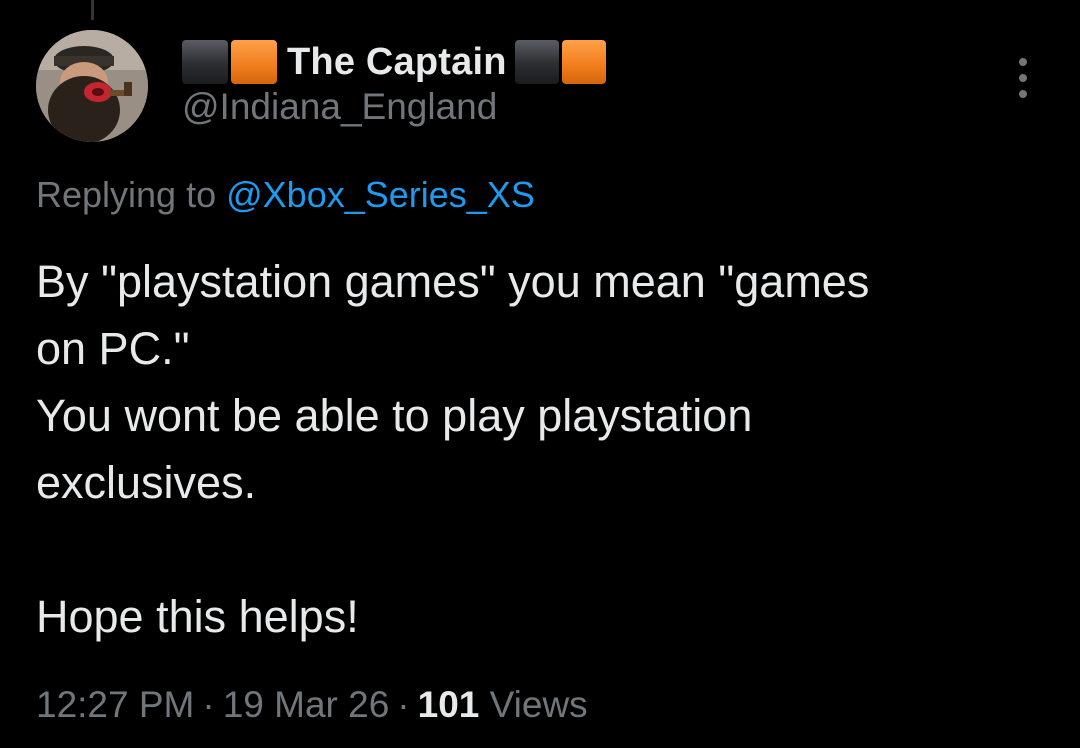  Describe the element at coordinates (113, 348) in the screenshot. I see `tweet-text-line: on PC."` at that location.